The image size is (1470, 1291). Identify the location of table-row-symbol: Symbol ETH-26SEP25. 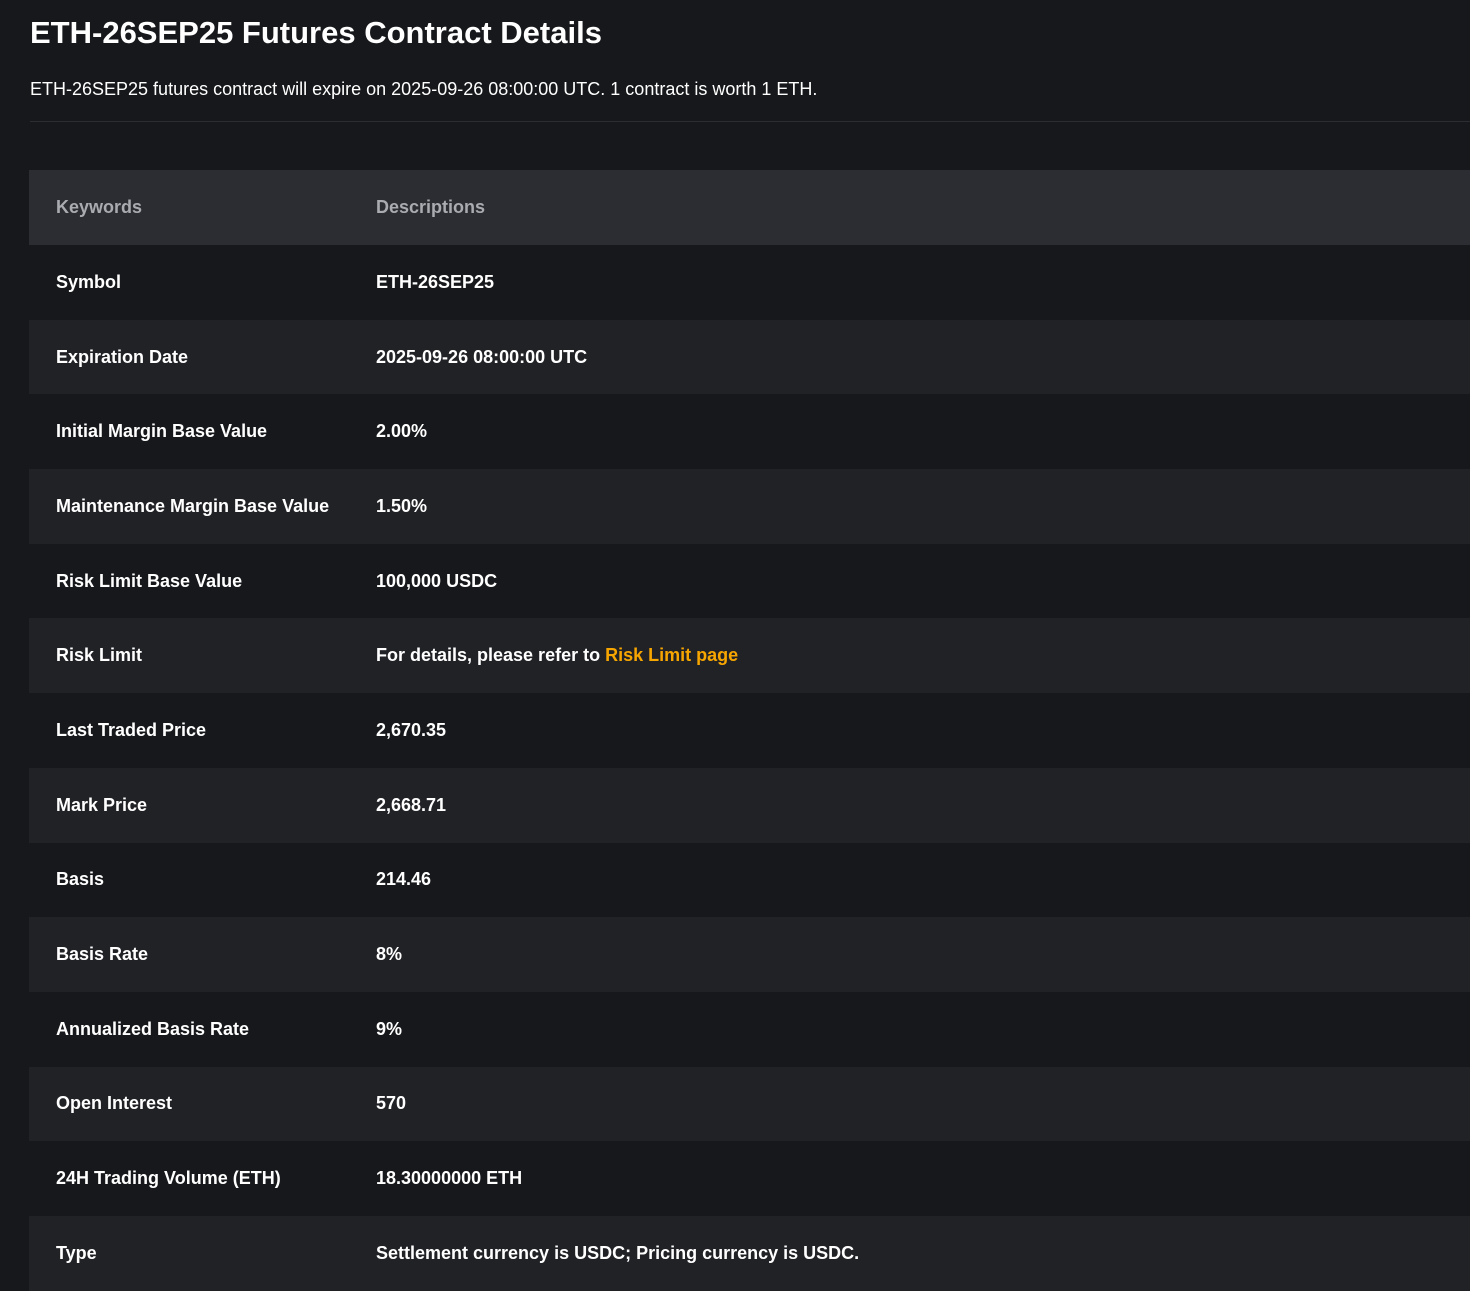
(749, 282).